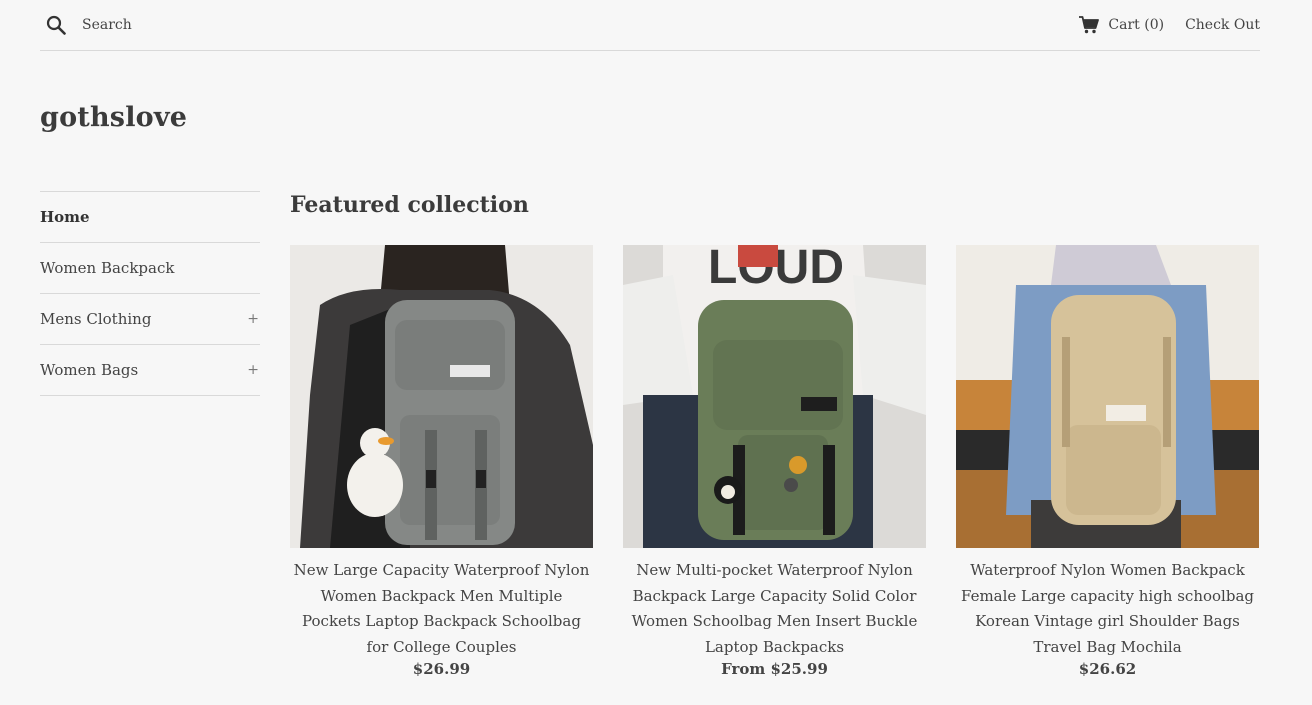  I want to click on search-label: Search, so click(107, 25).